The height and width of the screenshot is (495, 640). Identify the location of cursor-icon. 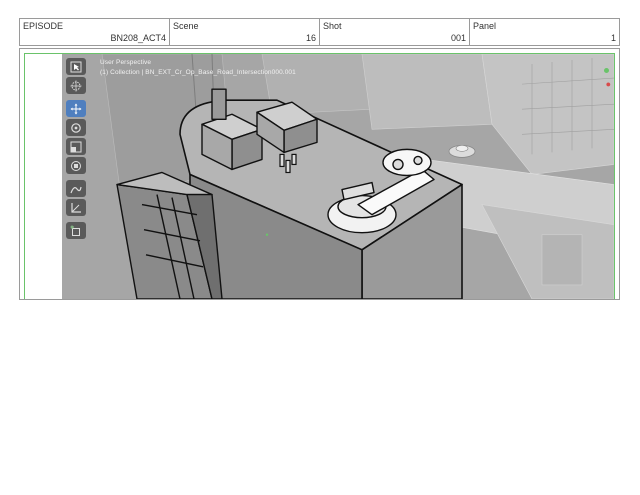
(76, 85).